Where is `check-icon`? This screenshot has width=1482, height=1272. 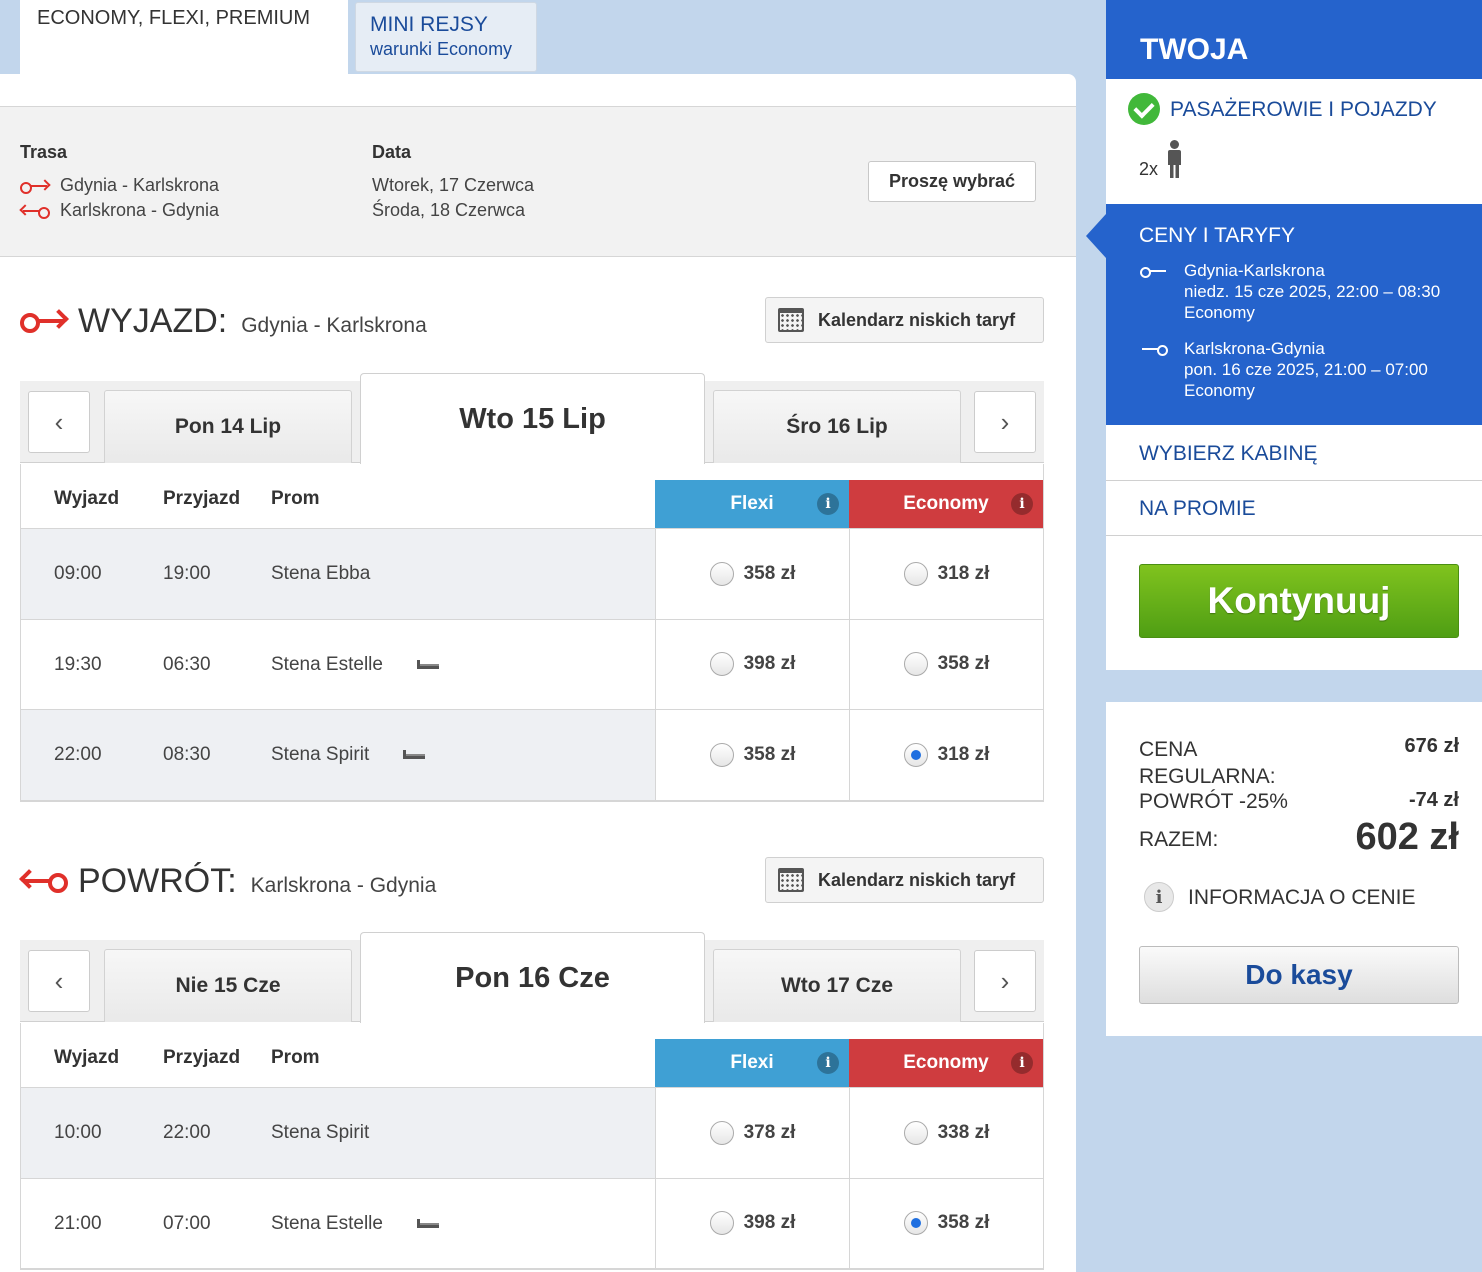
check-icon is located at coordinates (1144, 109).